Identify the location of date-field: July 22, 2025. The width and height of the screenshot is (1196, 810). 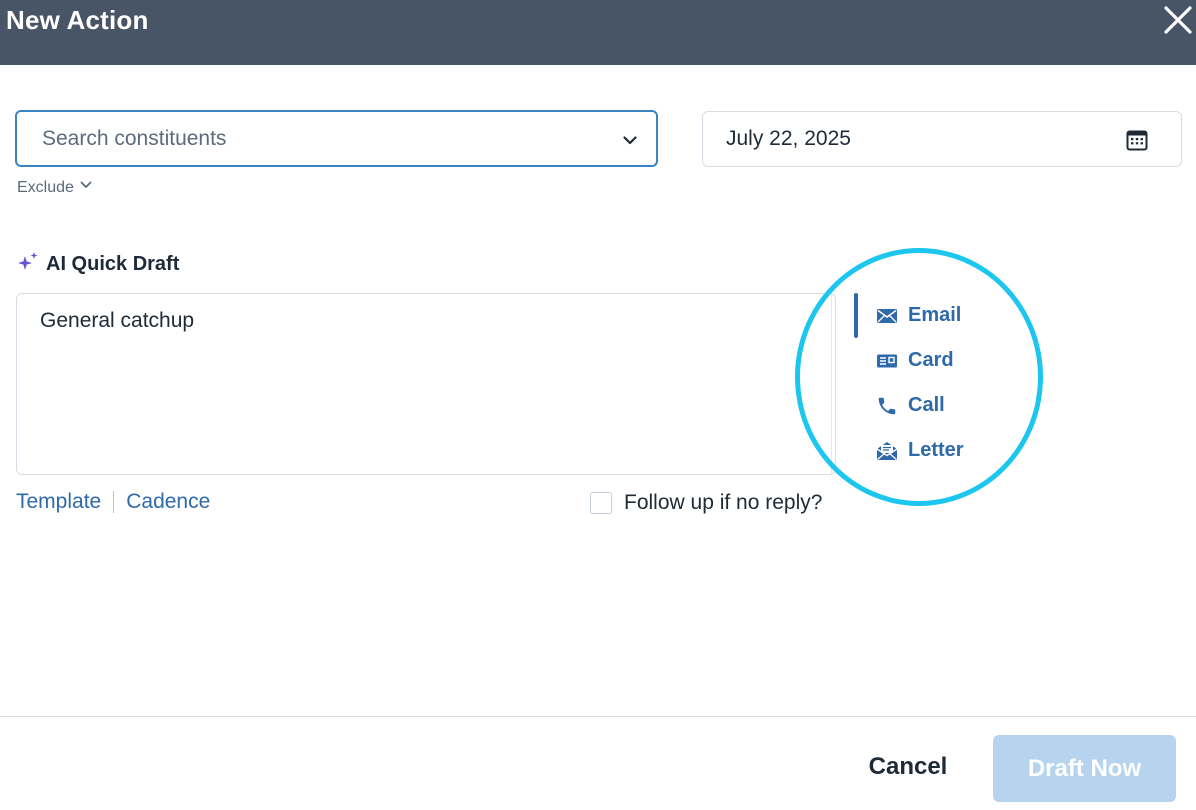
(942, 139).